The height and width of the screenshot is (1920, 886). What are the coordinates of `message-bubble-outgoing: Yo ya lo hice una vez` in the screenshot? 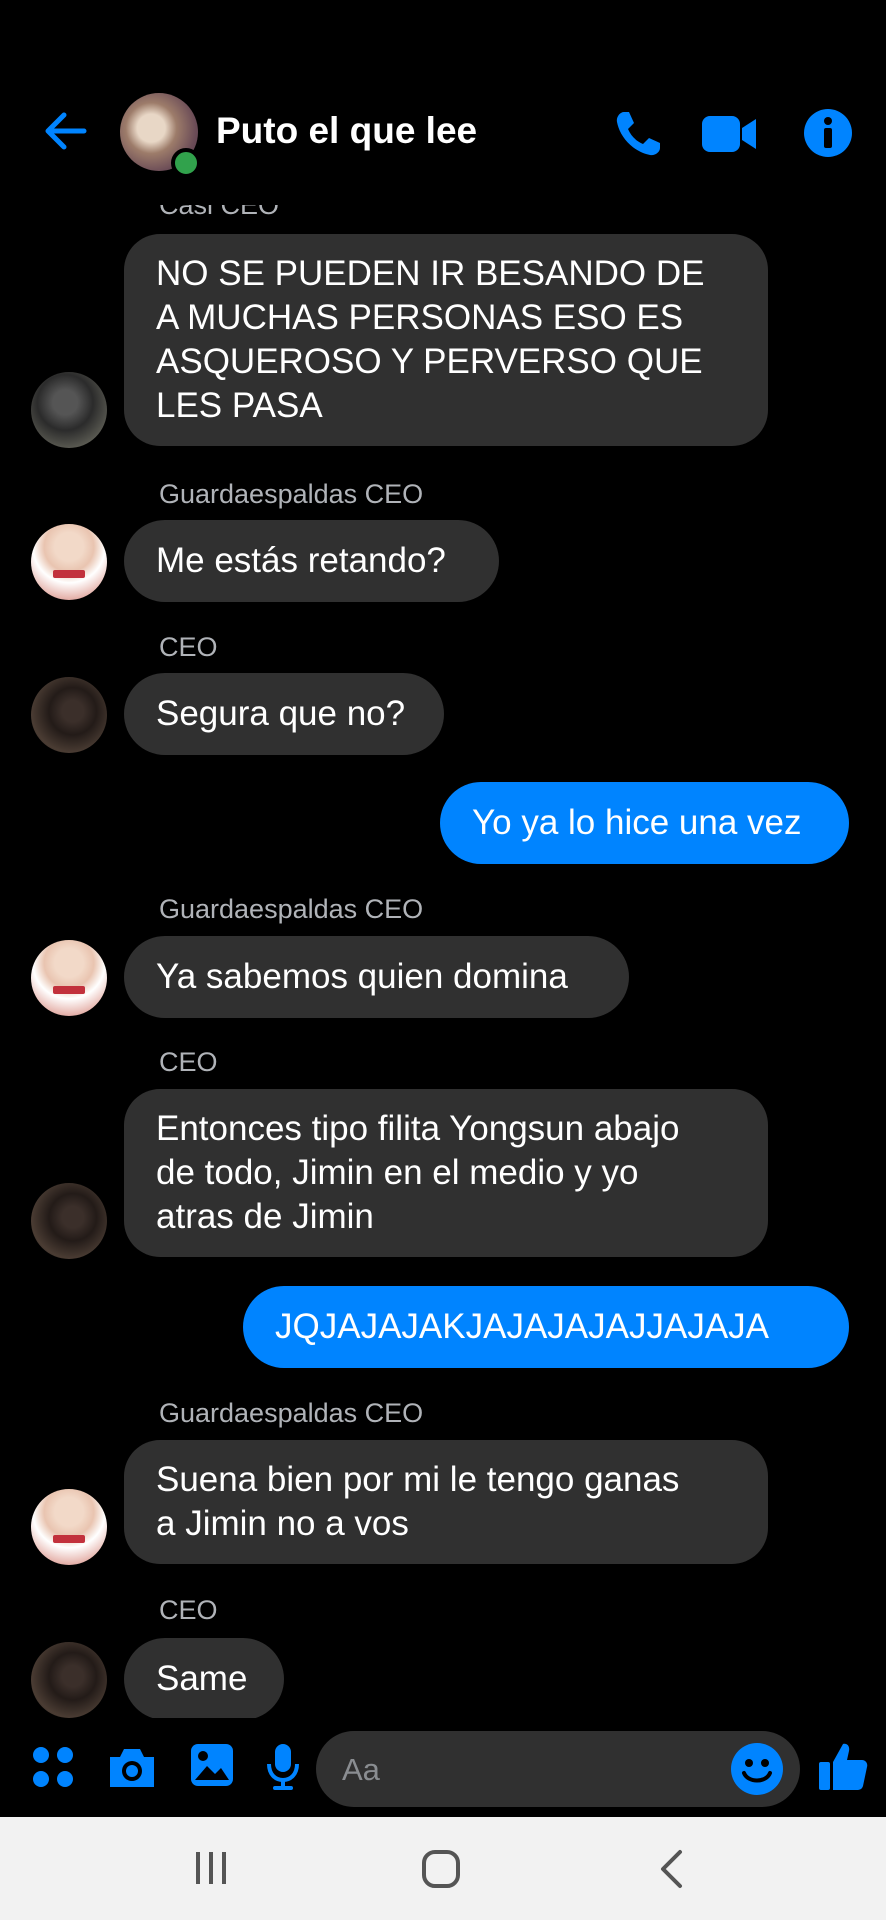 It's located at (644, 823).